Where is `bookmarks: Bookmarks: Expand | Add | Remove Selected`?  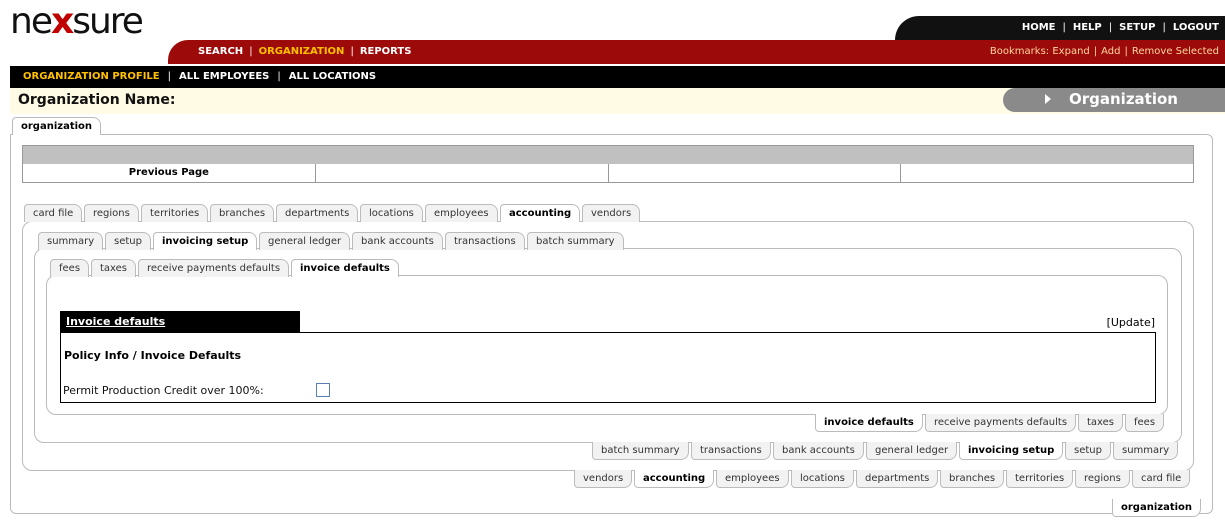
bookmarks: Bookmarks: Expand | Add | Remove Selected is located at coordinates (1104, 51).